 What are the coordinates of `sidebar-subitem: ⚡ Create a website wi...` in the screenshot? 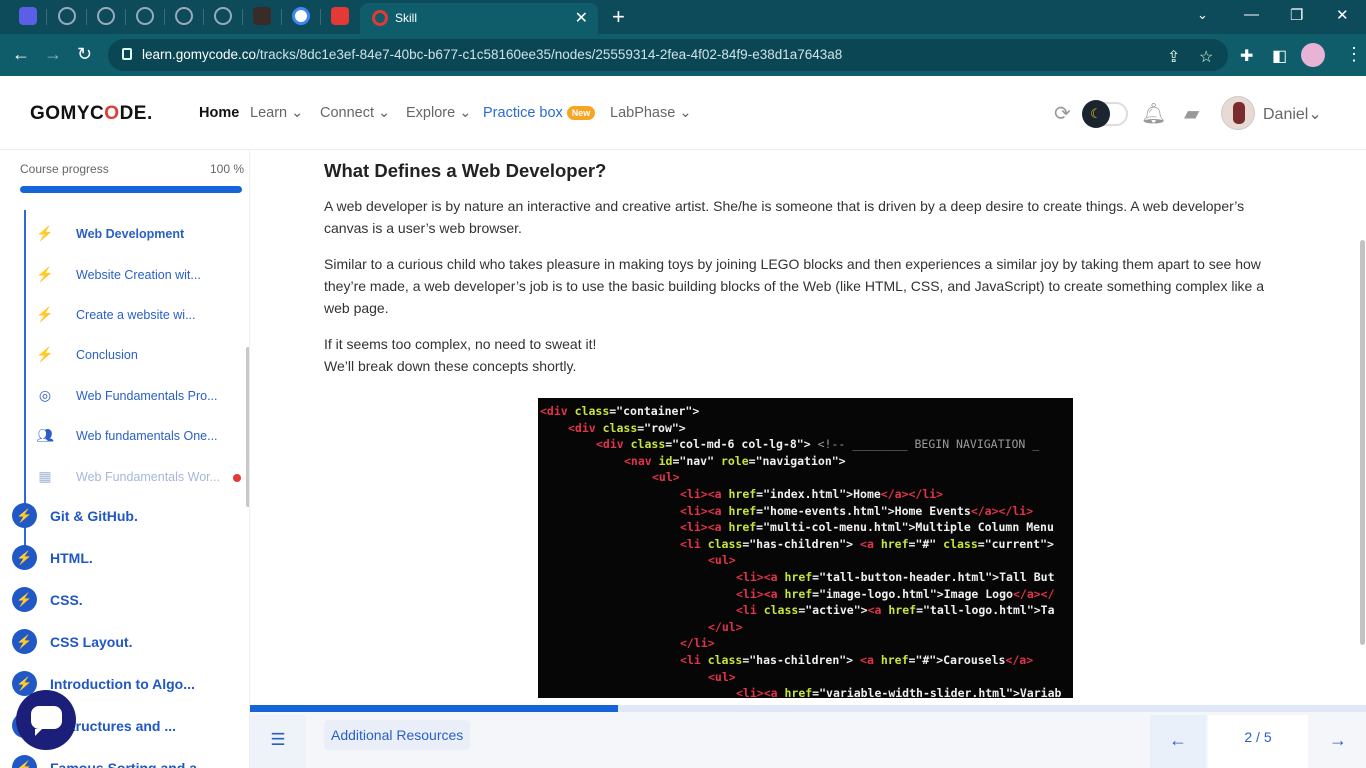 It's located at (141, 316).